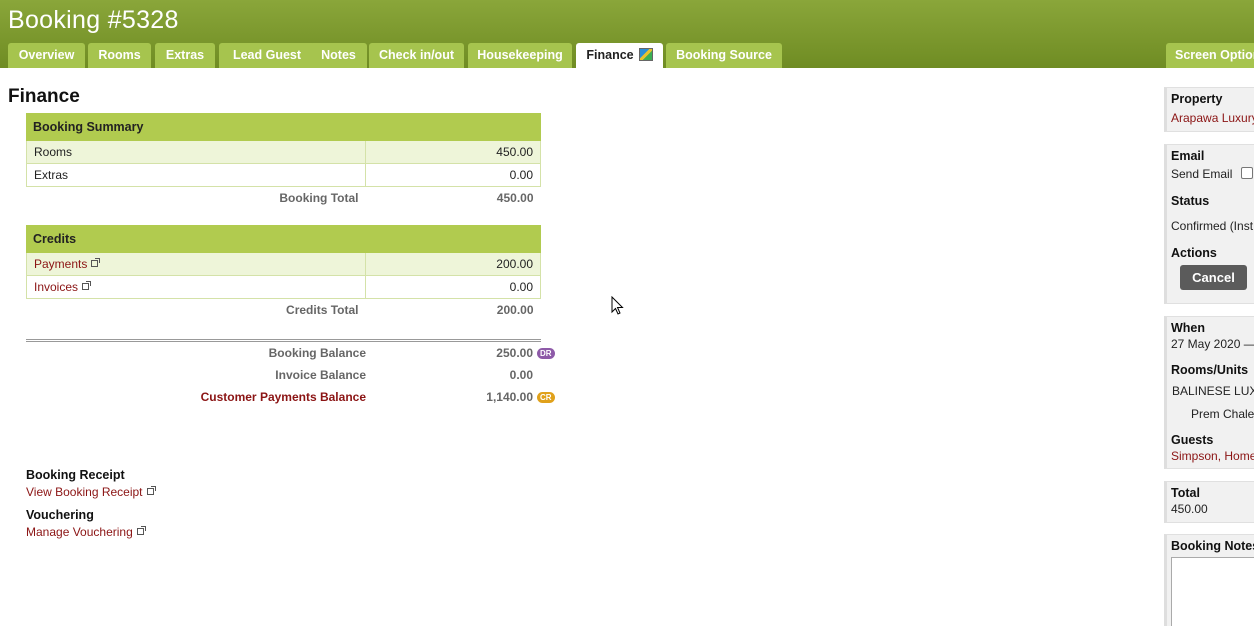  What do you see at coordinates (1209, 502) in the screenshot?
I see `total-panel: Total 450.00` at bounding box center [1209, 502].